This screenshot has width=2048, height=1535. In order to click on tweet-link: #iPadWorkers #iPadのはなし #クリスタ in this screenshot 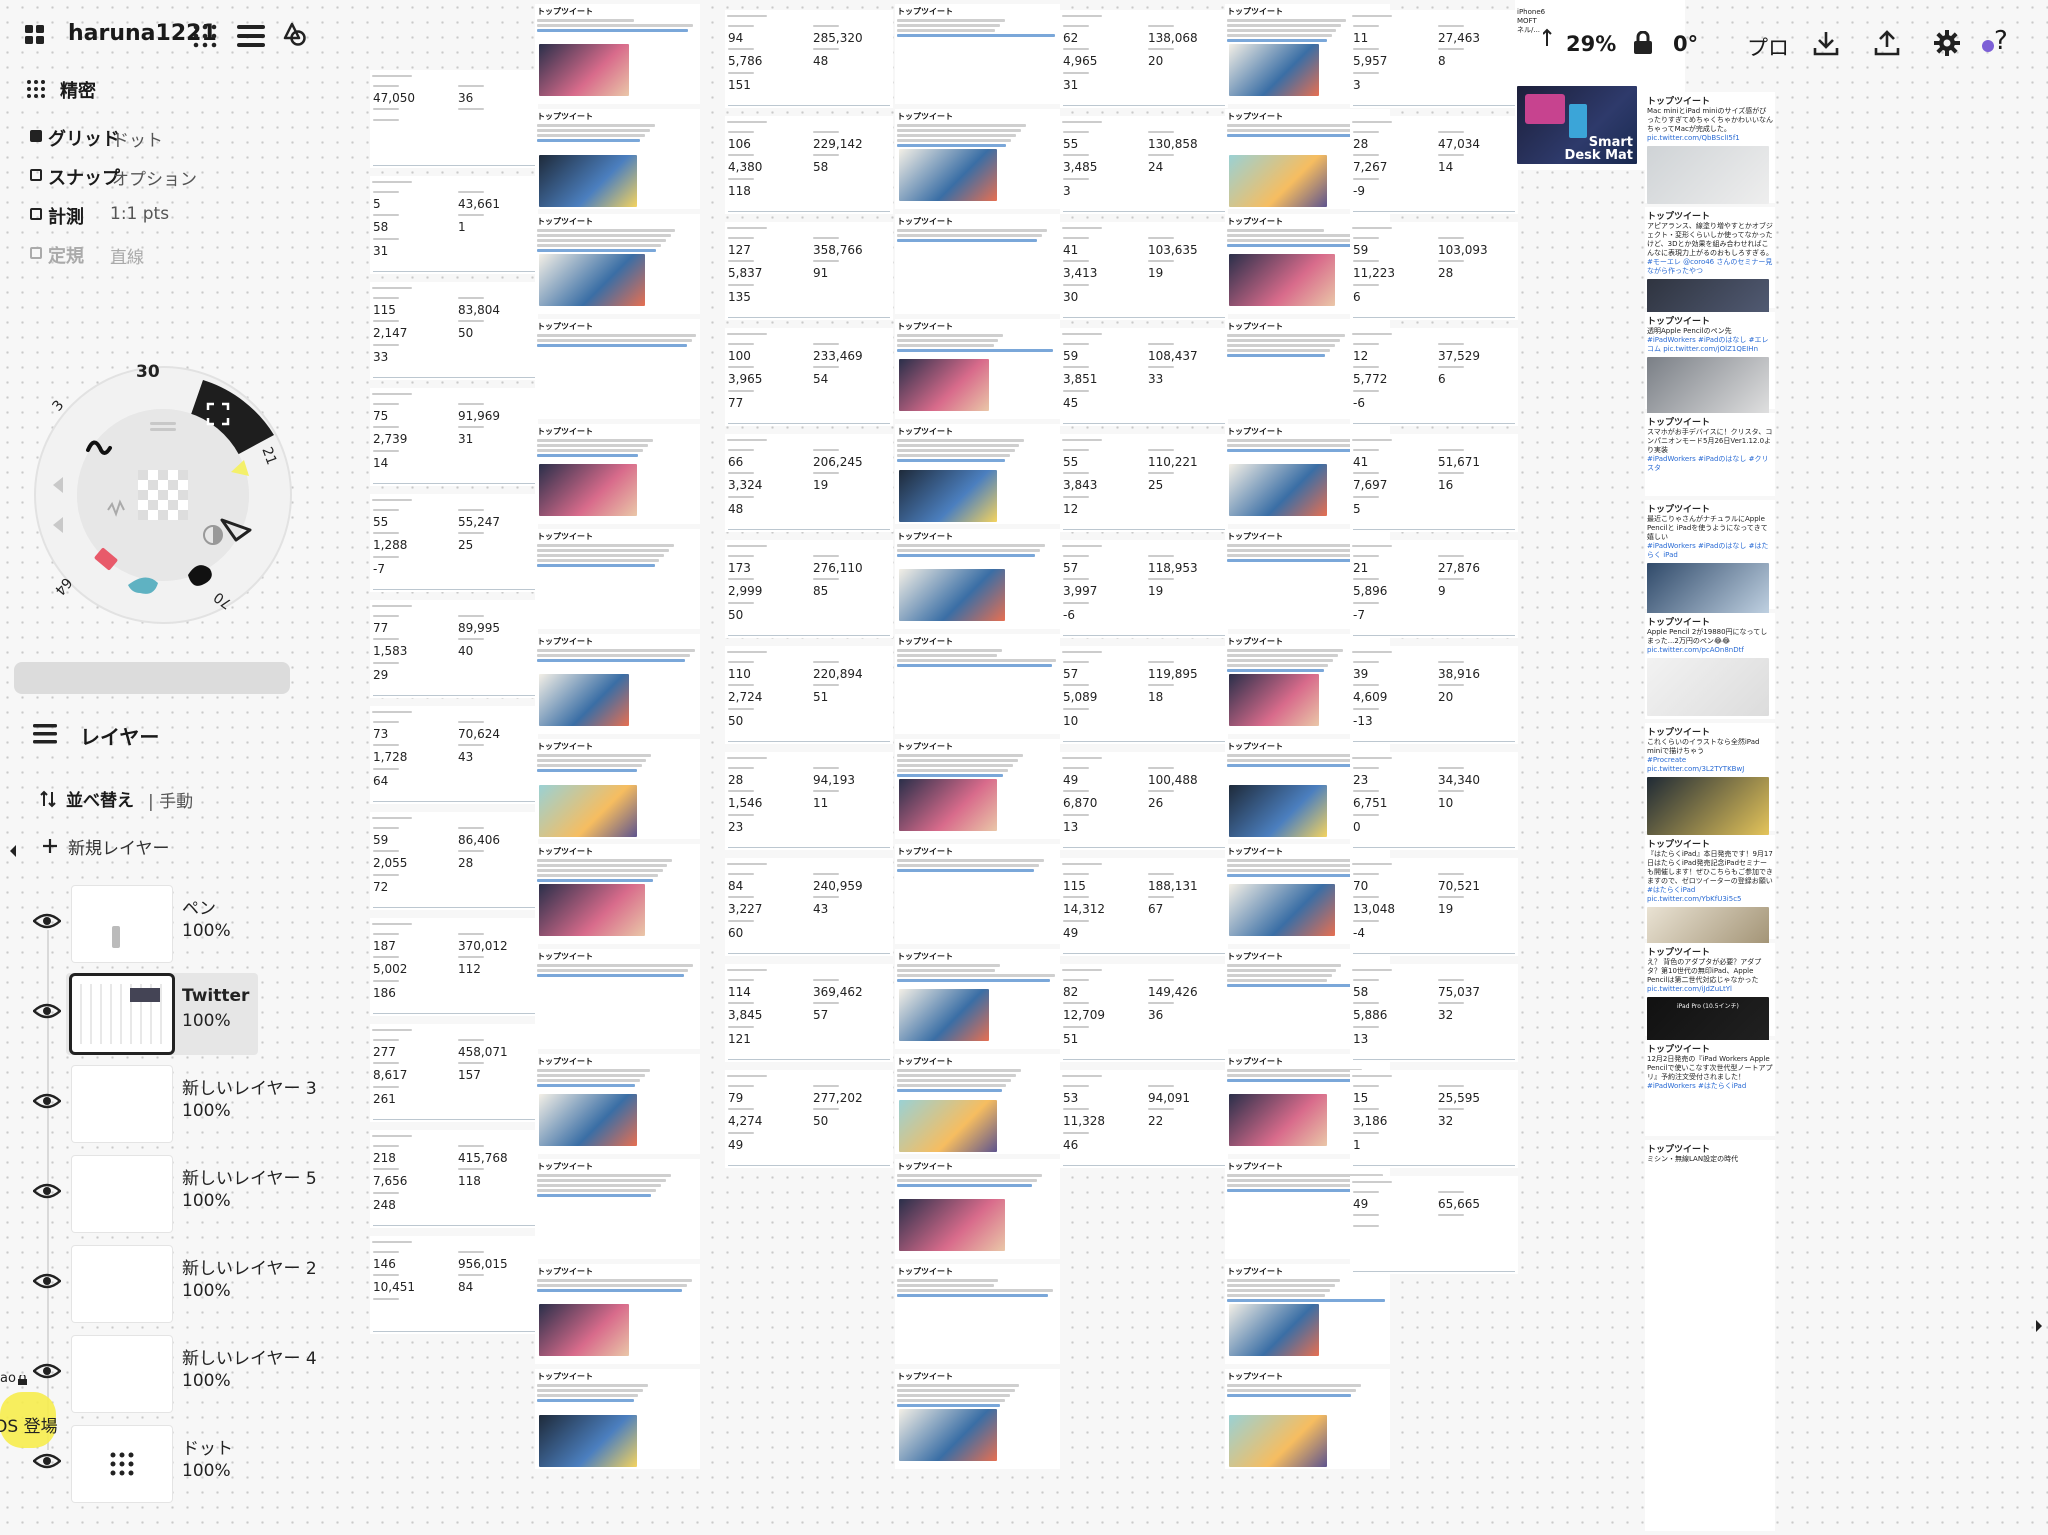, I will do `click(1708, 463)`.